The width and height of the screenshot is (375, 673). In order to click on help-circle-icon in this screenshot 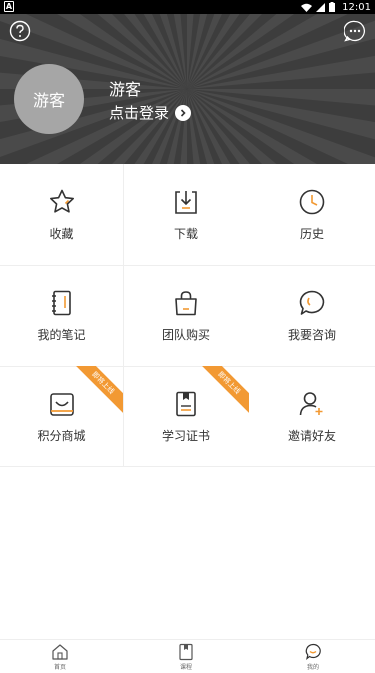, I will do `click(20, 31)`.